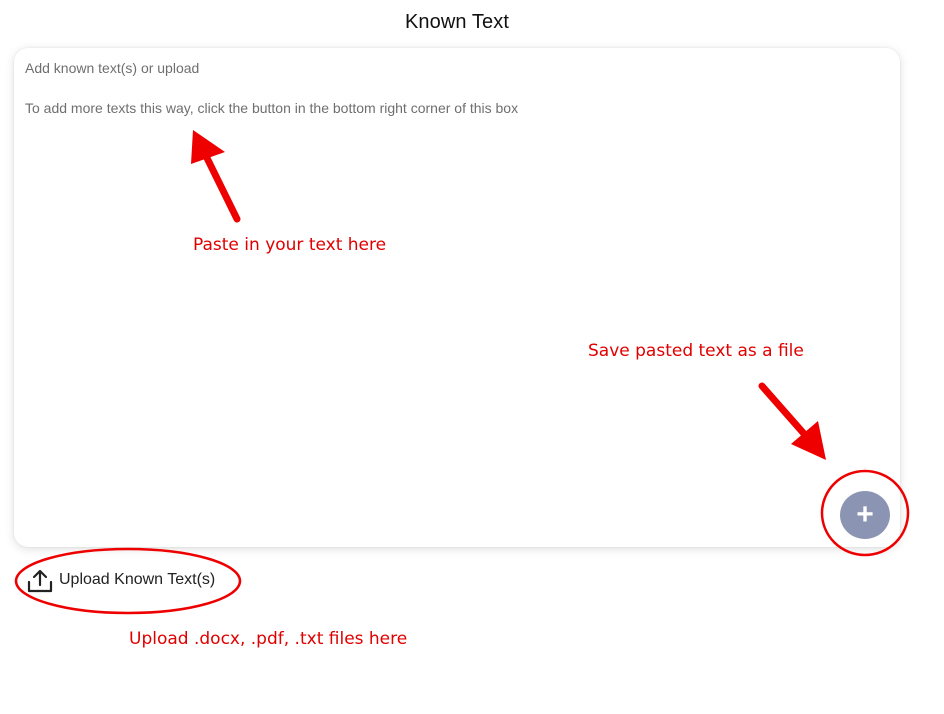 The image size is (944, 714). Describe the element at coordinates (40, 581) in the screenshot. I see `upload-icon` at that location.